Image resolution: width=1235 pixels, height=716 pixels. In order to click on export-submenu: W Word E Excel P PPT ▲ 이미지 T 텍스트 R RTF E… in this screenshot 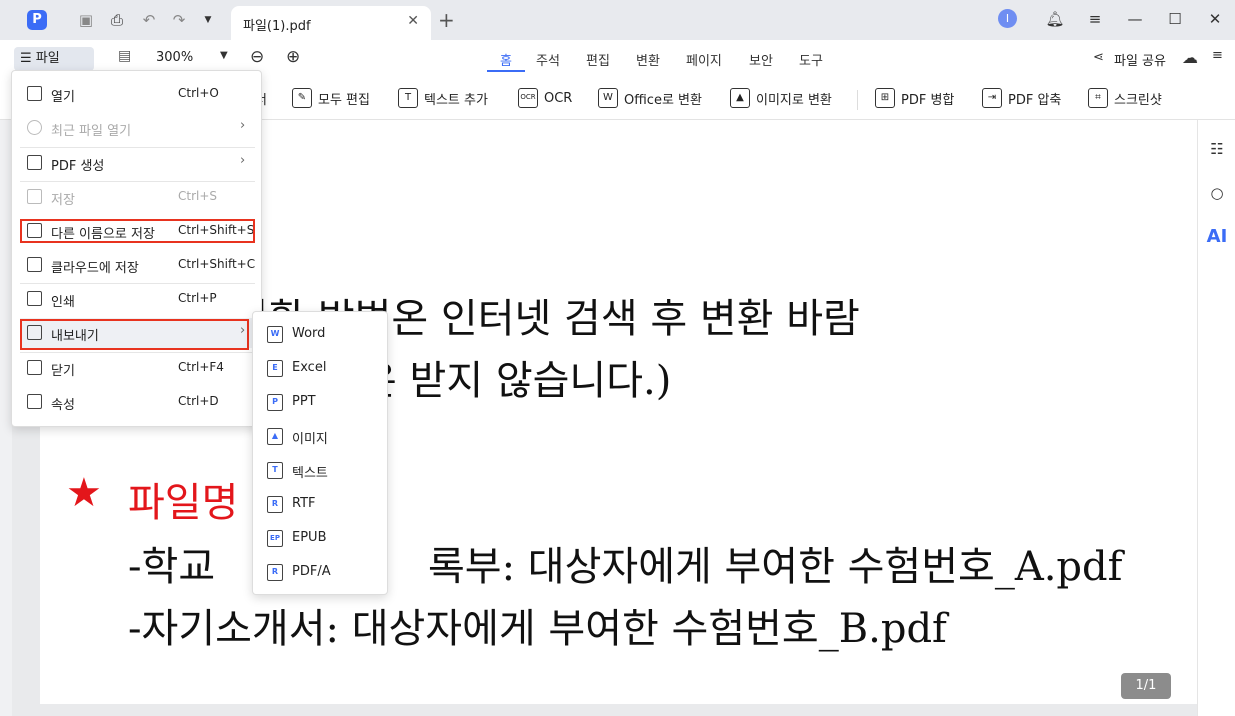, I will do `click(320, 453)`.